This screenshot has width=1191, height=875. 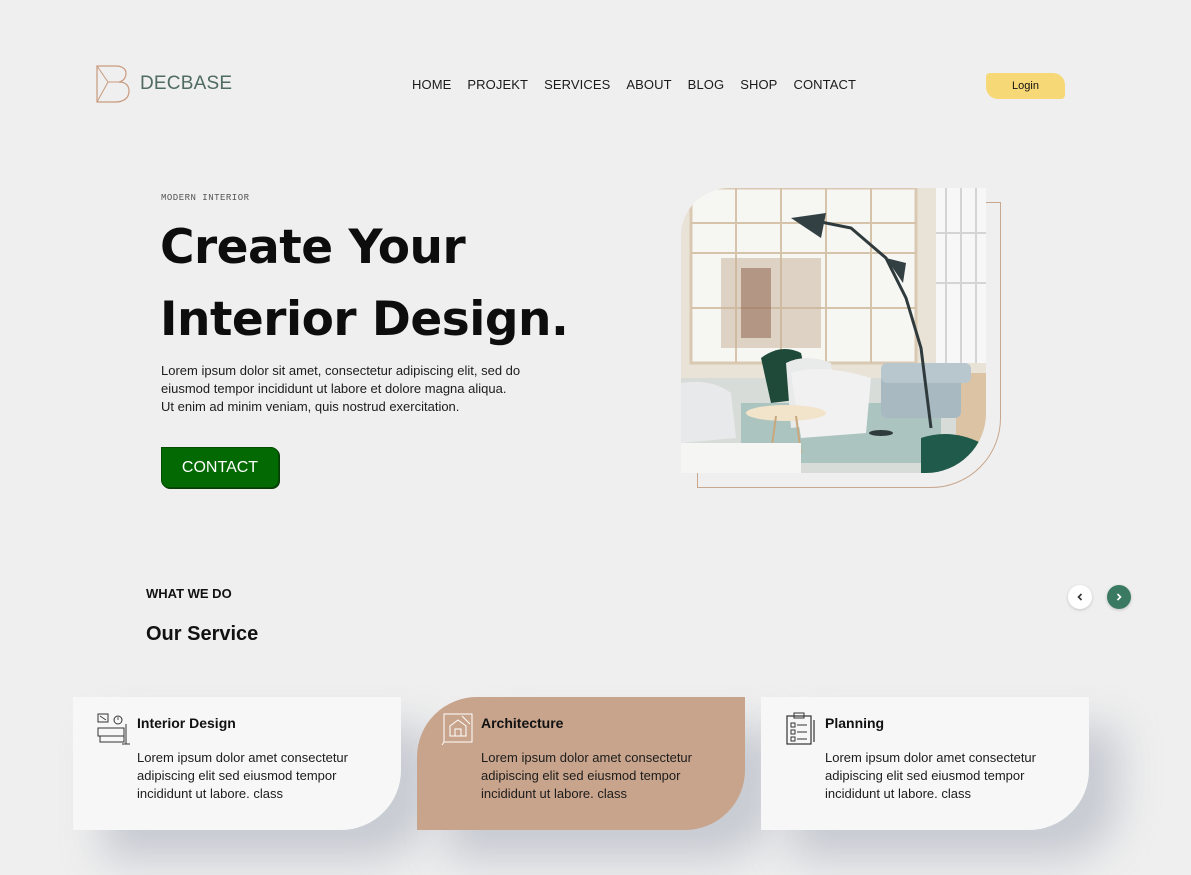 What do you see at coordinates (577, 84) in the screenshot?
I see `nav-item-services: SERVICES` at bounding box center [577, 84].